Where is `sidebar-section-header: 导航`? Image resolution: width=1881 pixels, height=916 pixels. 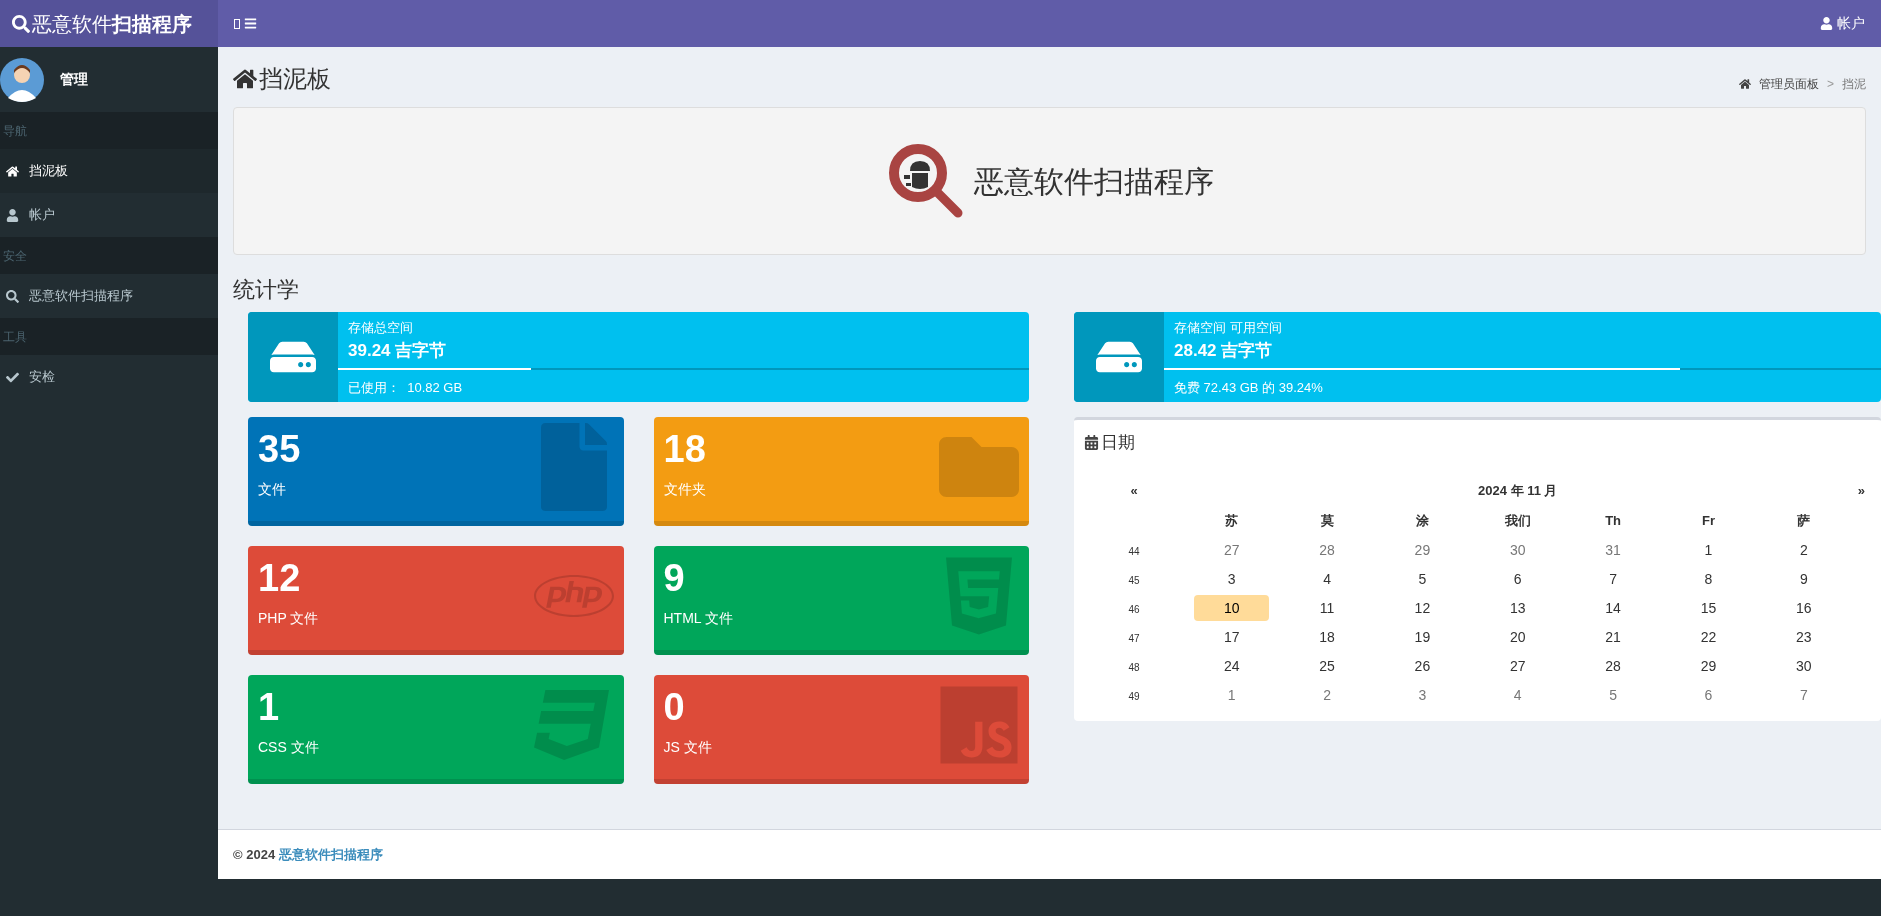
sidebar-section-header: 导航 is located at coordinates (15, 131).